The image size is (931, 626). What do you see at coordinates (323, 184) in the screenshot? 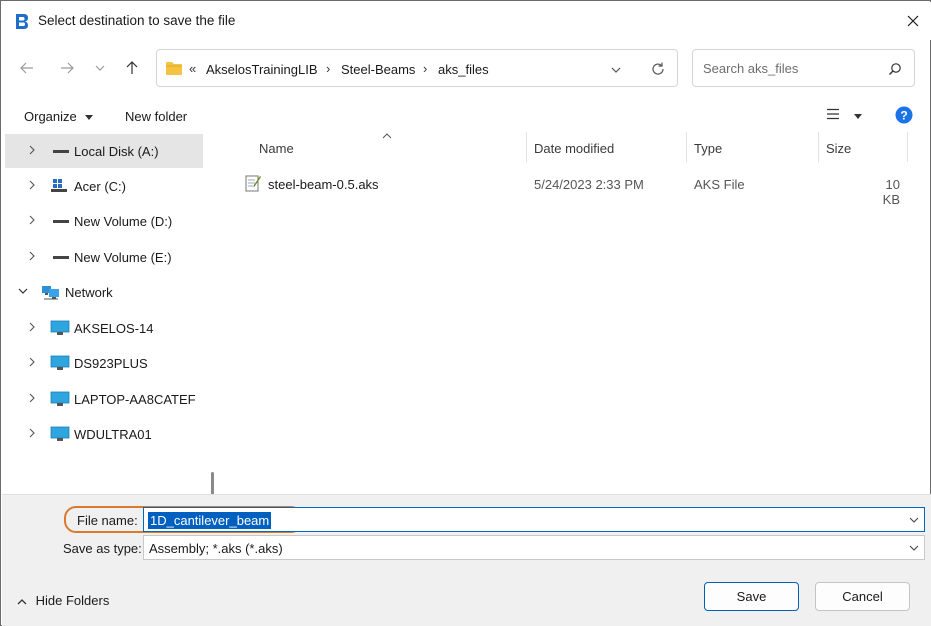
I see `file-name: steel-beam-0.5.aks` at bounding box center [323, 184].